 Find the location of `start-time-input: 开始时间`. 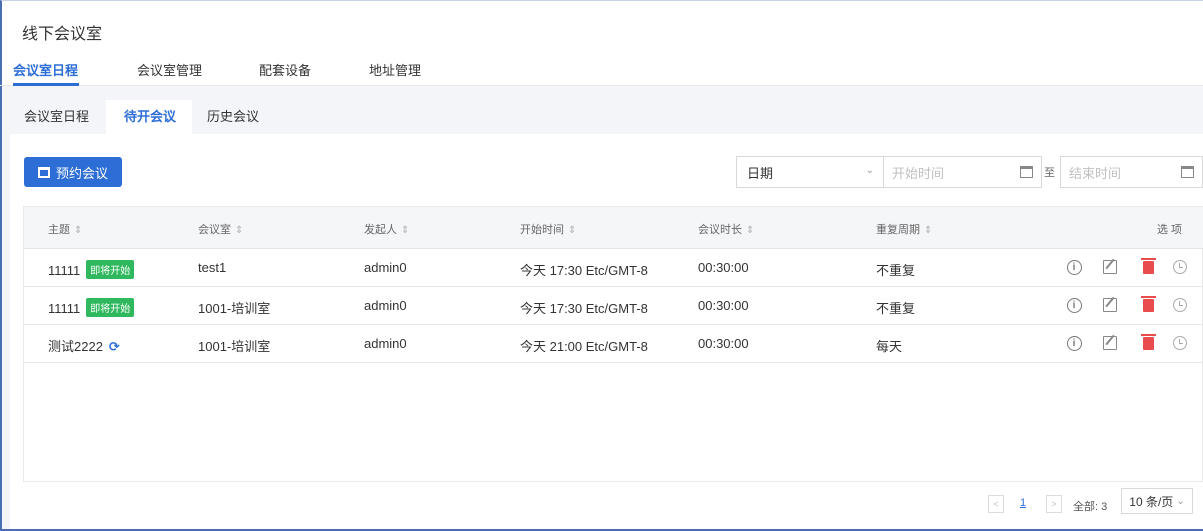

start-time-input: 开始时间 is located at coordinates (962, 172).